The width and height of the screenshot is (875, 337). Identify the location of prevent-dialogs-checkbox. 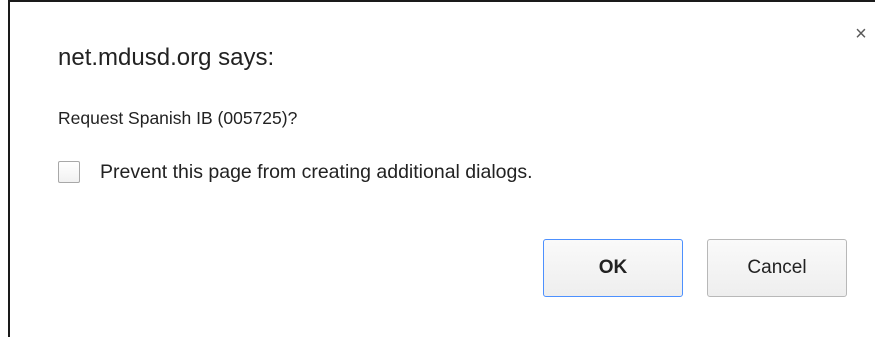
(69, 172).